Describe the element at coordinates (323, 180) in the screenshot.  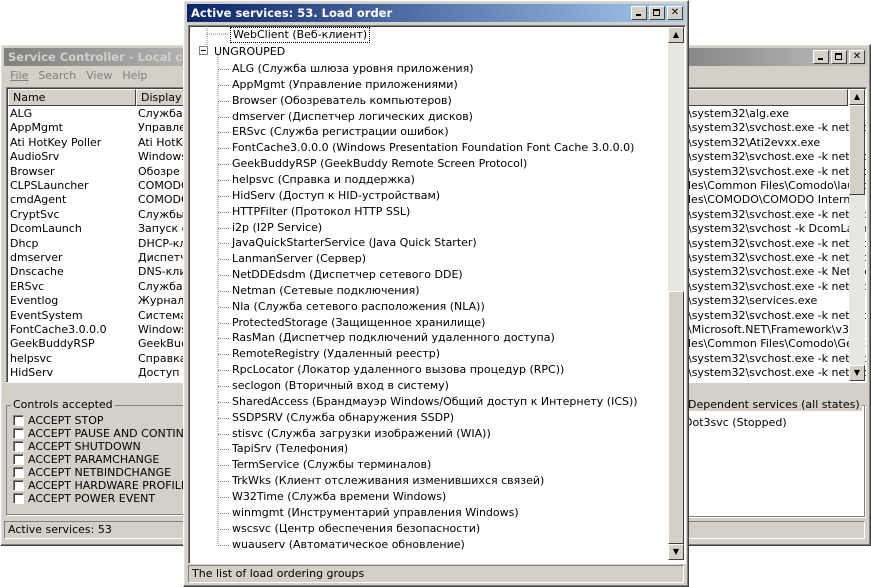
I see `tree-item-service: helpsvc (Справка и поддержка)` at that location.